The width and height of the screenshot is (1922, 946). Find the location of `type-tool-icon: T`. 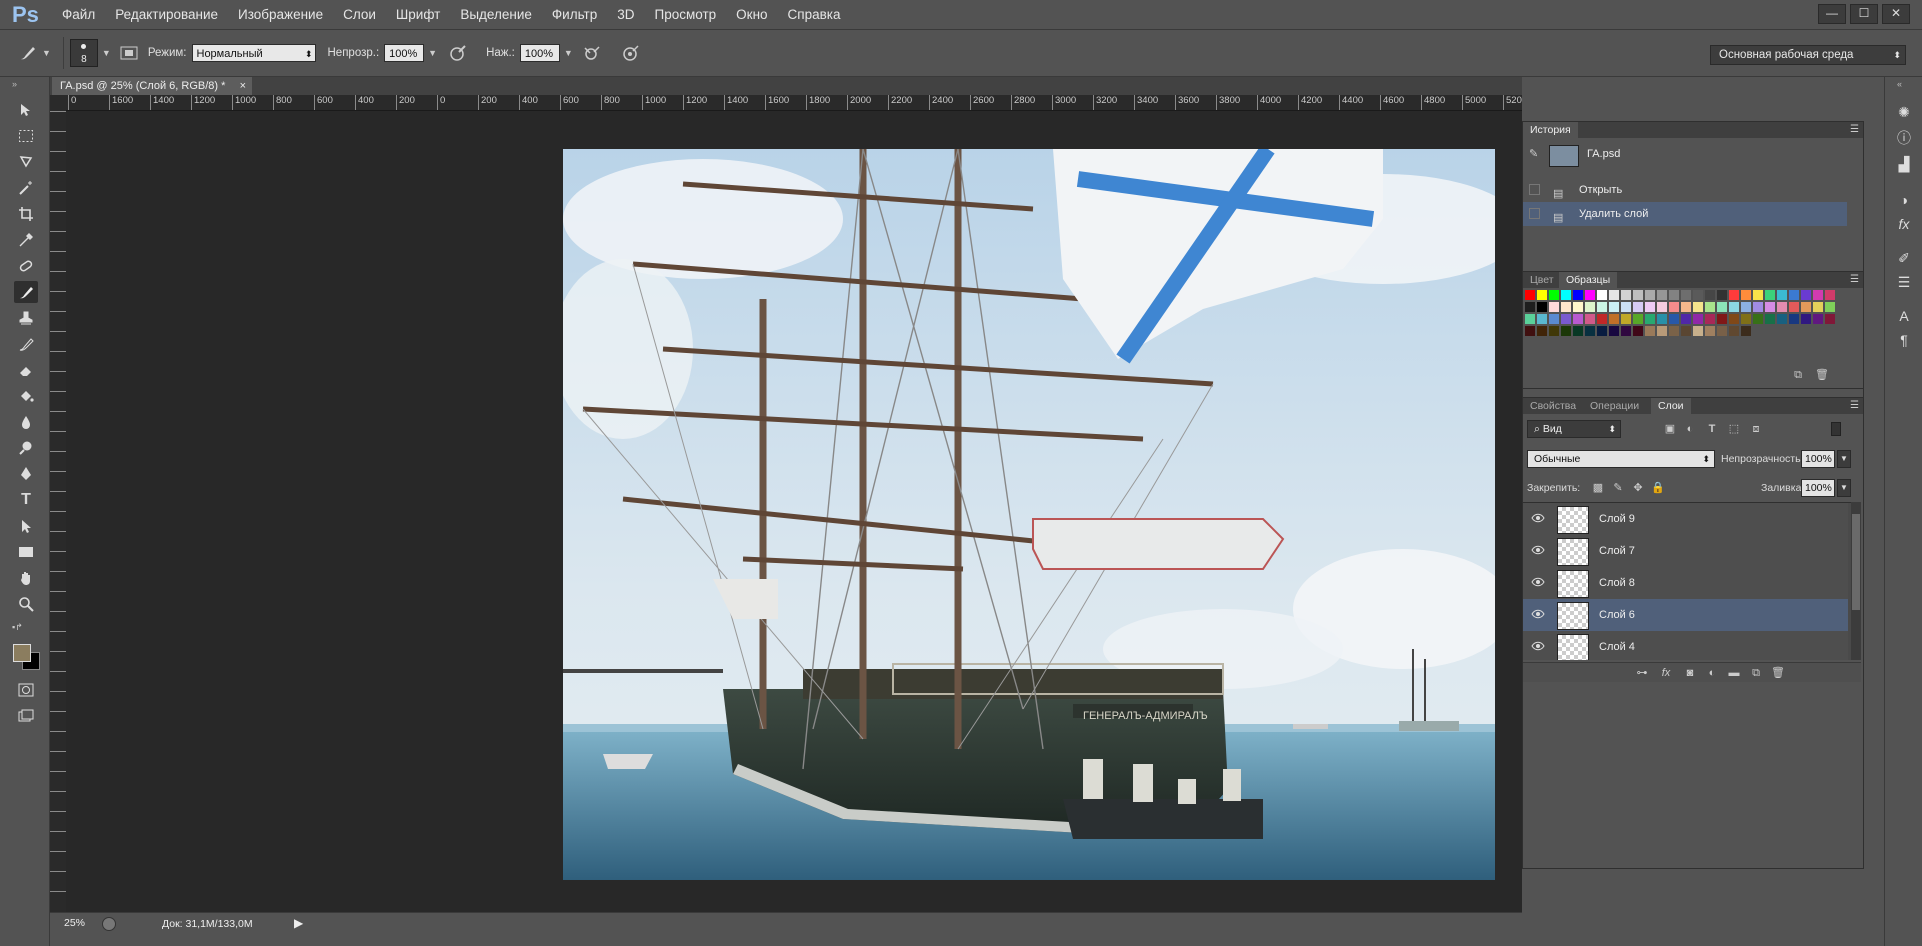

type-tool-icon: T is located at coordinates (26, 500).